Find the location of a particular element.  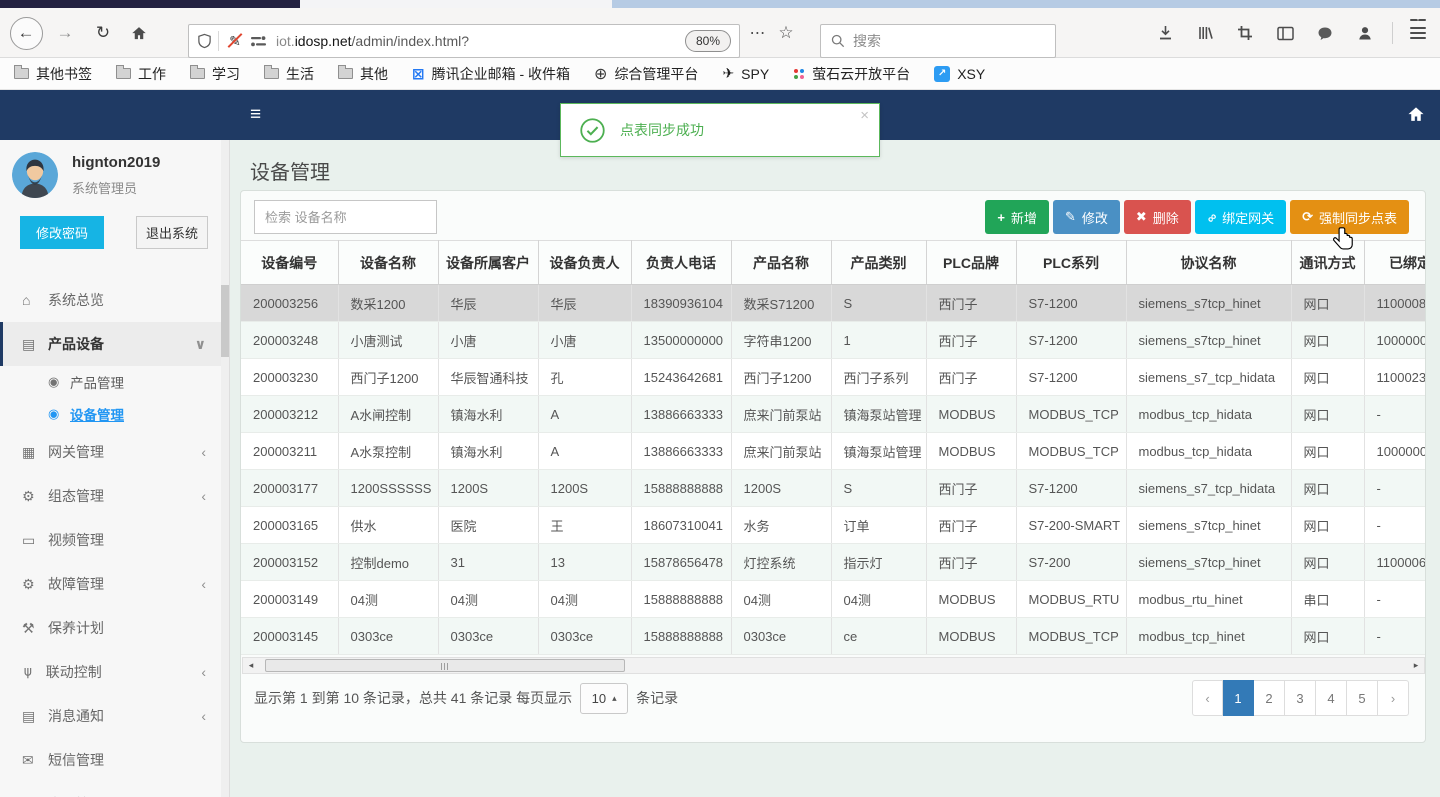

column-header: 协议名称 is located at coordinates (1209, 262).